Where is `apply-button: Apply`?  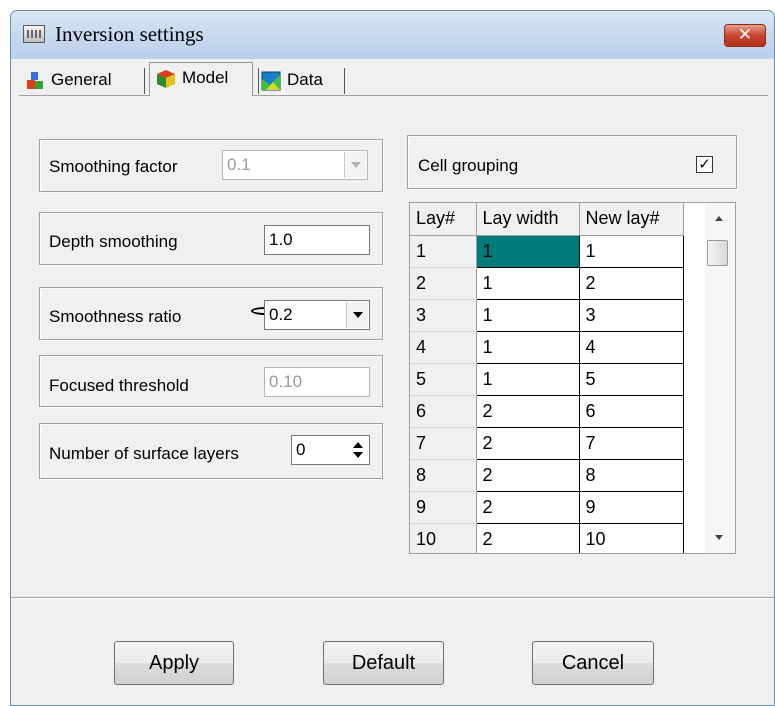
apply-button: Apply is located at coordinates (174, 663).